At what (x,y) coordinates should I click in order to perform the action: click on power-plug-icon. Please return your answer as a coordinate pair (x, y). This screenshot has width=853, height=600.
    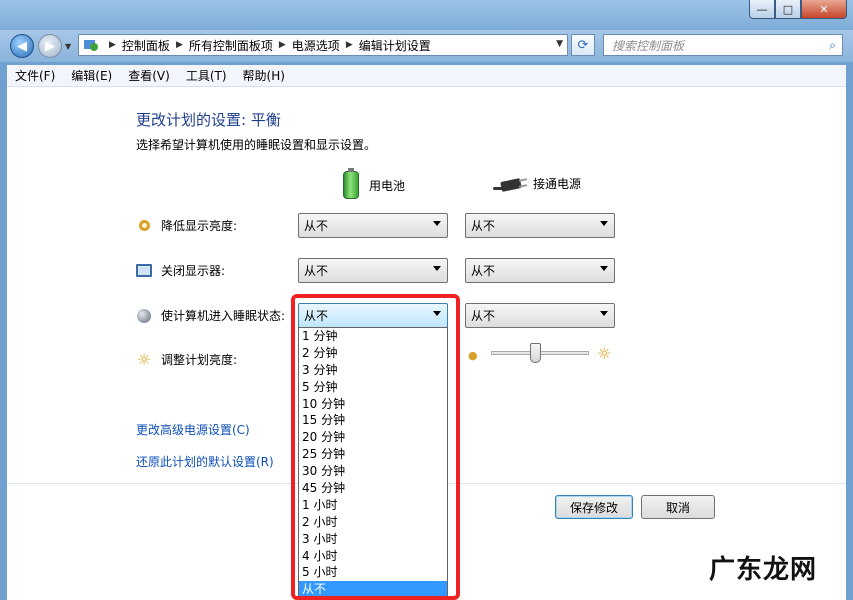
    Looking at the image, I should click on (510, 184).